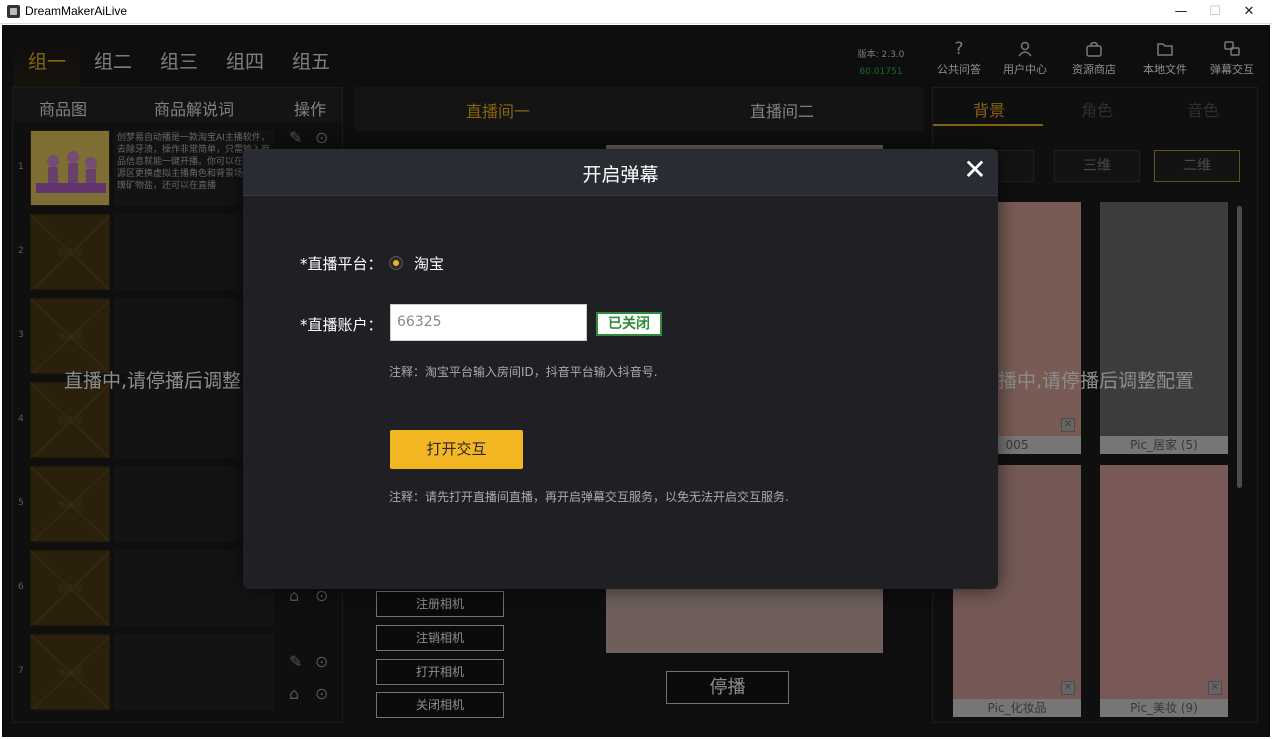  Describe the element at coordinates (488, 322) in the screenshot. I see `account-input: 66325` at that location.